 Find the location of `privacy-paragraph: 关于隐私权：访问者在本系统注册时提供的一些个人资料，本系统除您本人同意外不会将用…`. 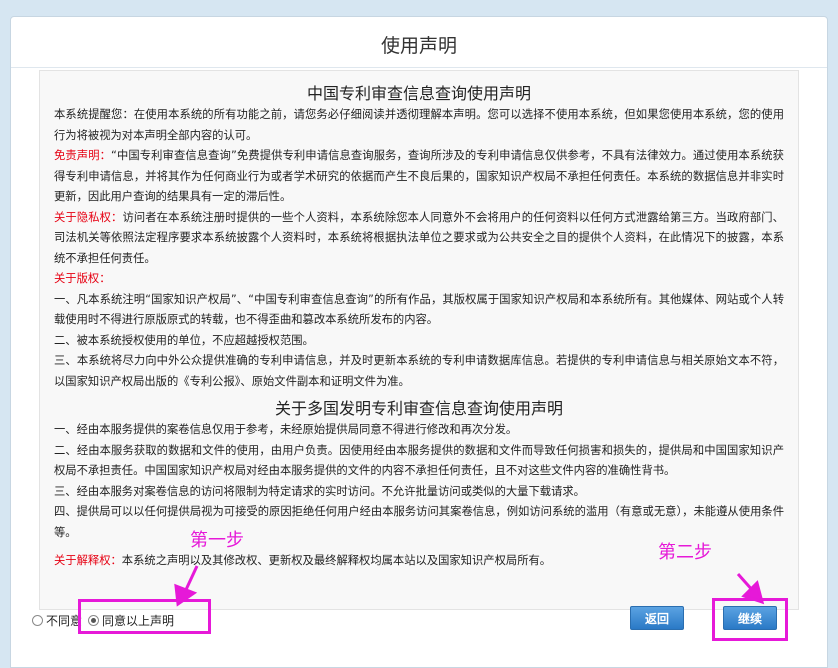

privacy-paragraph: 关于隐私权：访问者在本系统注册时提供的一些个人资料，本系统除您本人同意外不会将用… is located at coordinates (419, 239).